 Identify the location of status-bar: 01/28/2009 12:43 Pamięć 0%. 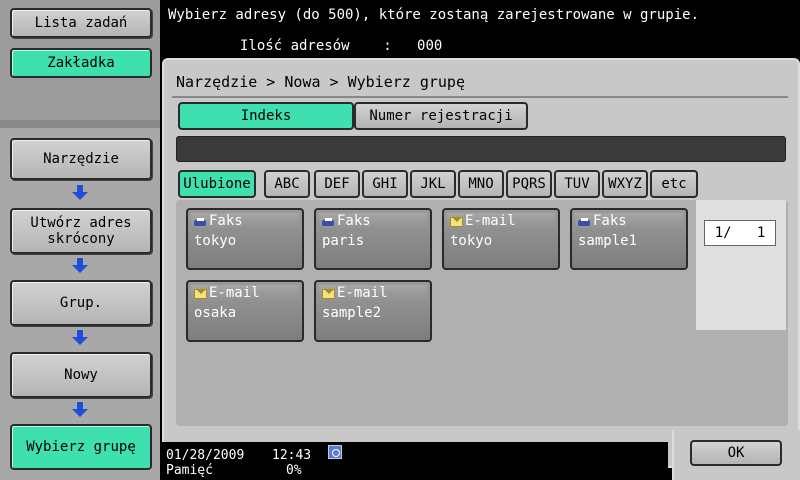
(415, 461).